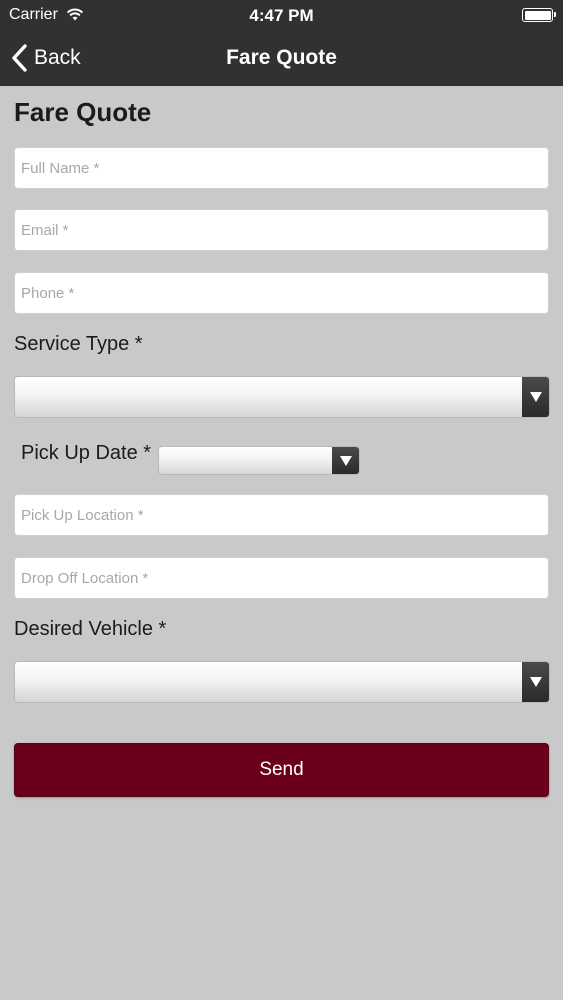  Describe the element at coordinates (78, 344) in the screenshot. I see `service-type-label: Service Type *` at that location.